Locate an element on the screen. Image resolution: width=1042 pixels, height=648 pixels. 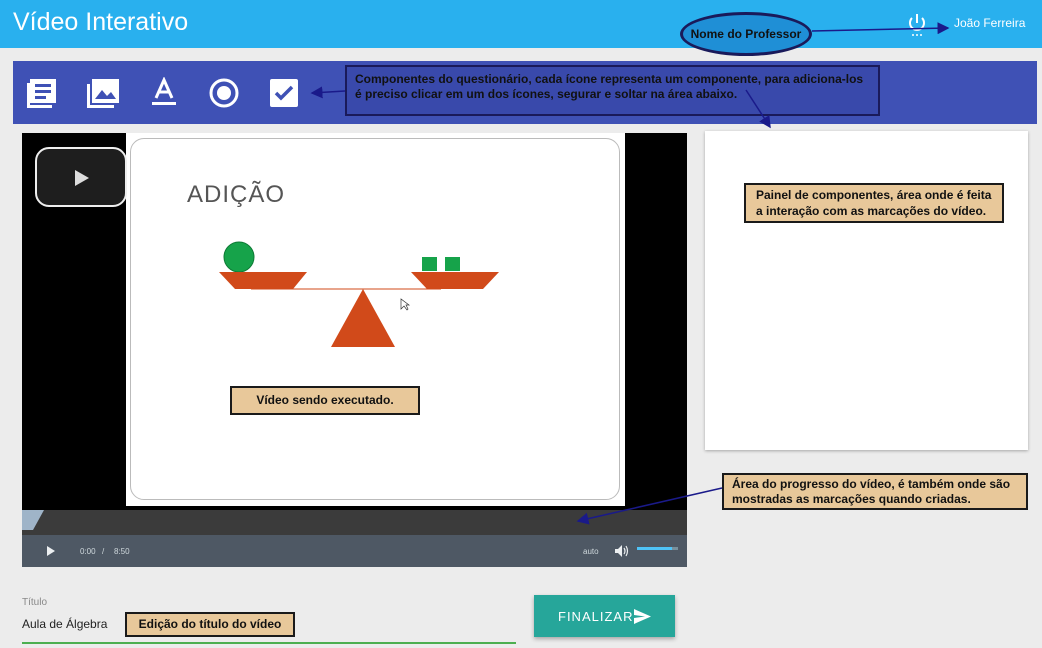
volume-slider is located at coordinates (657, 548).